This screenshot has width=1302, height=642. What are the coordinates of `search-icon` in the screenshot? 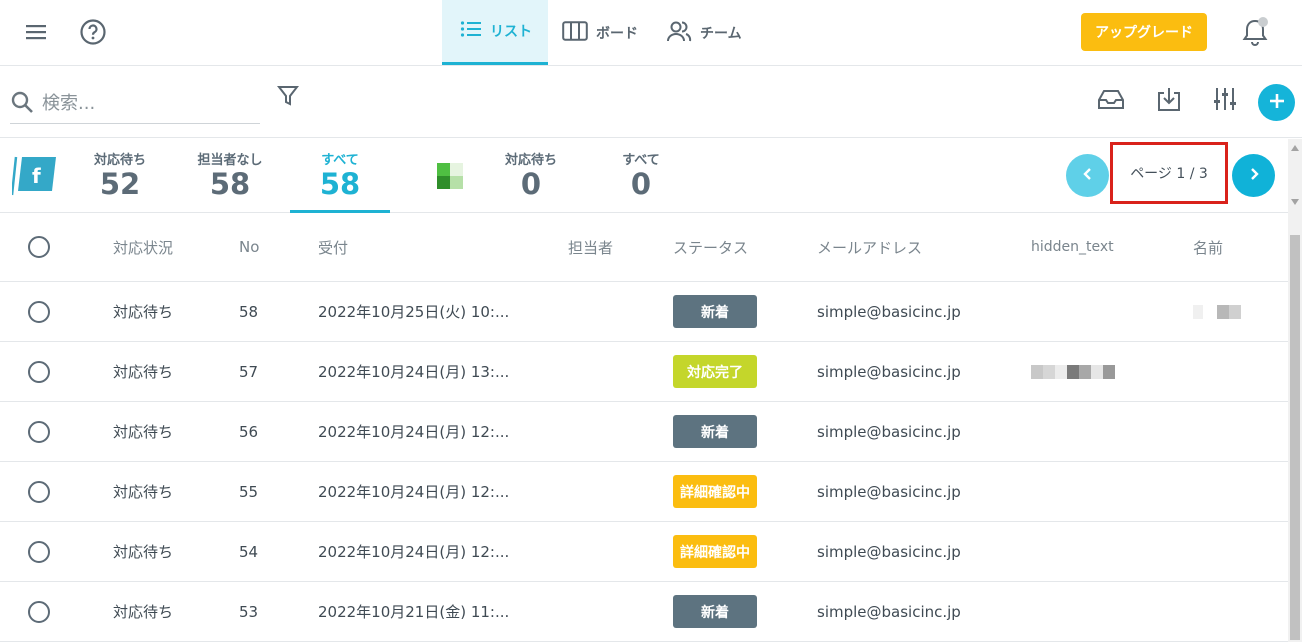 It's located at (22, 104).